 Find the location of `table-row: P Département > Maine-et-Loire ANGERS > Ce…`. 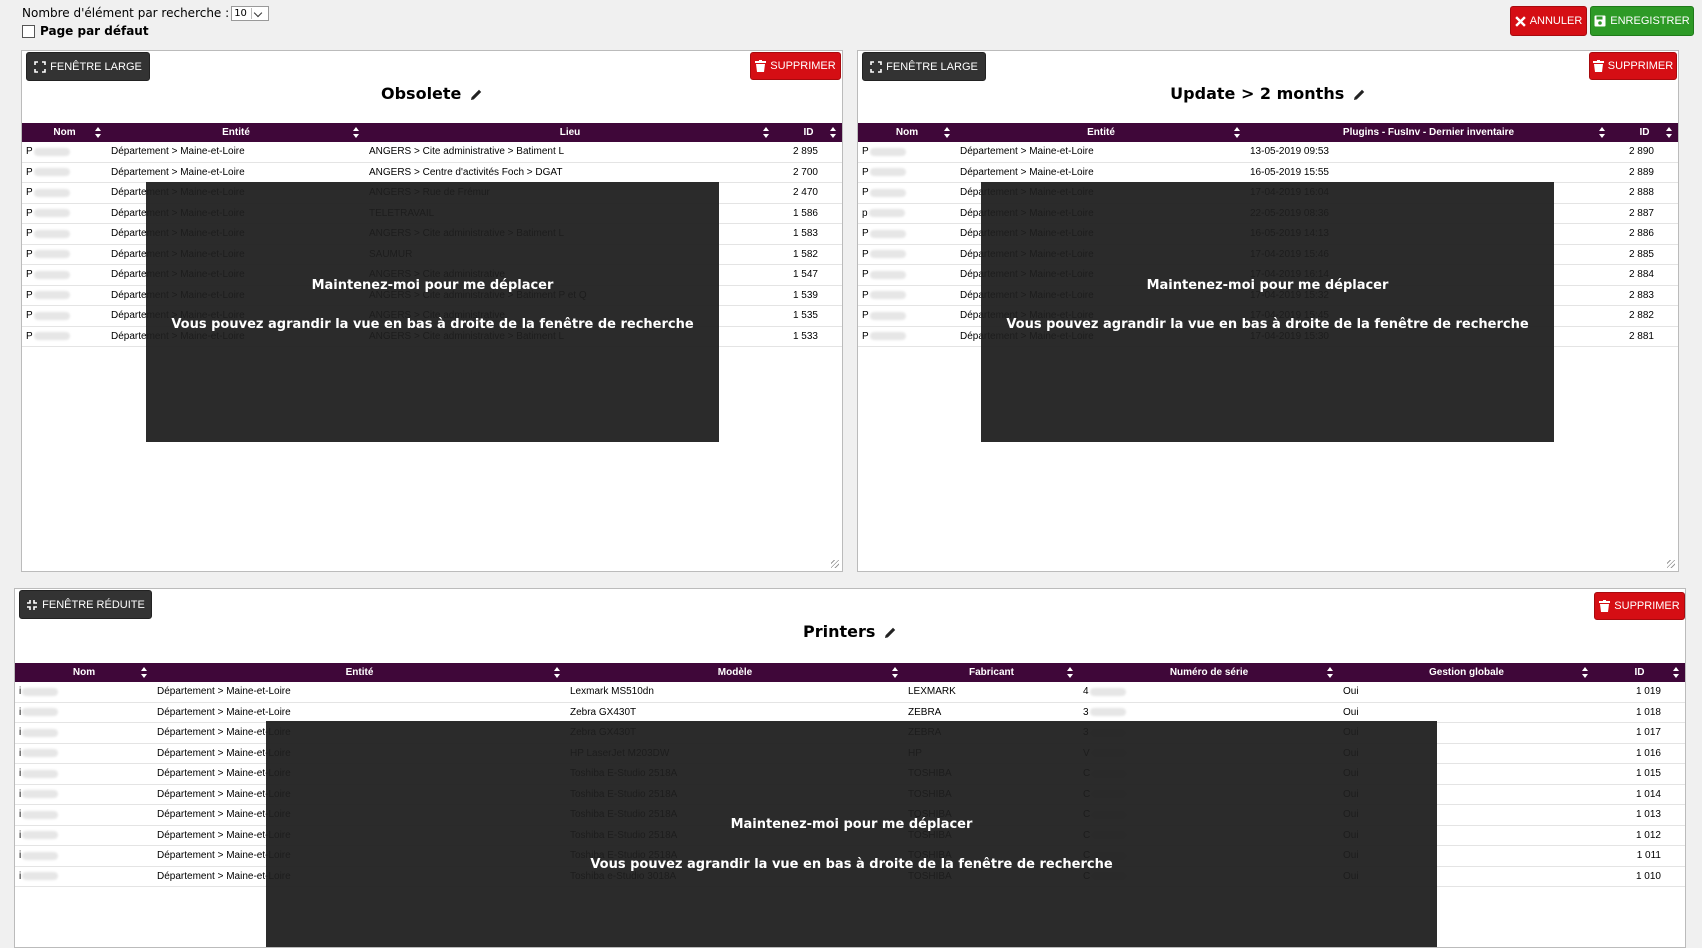

table-row: P Département > Maine-et-Loire ANGERS > Ce… is located at coordinates (432, 172).